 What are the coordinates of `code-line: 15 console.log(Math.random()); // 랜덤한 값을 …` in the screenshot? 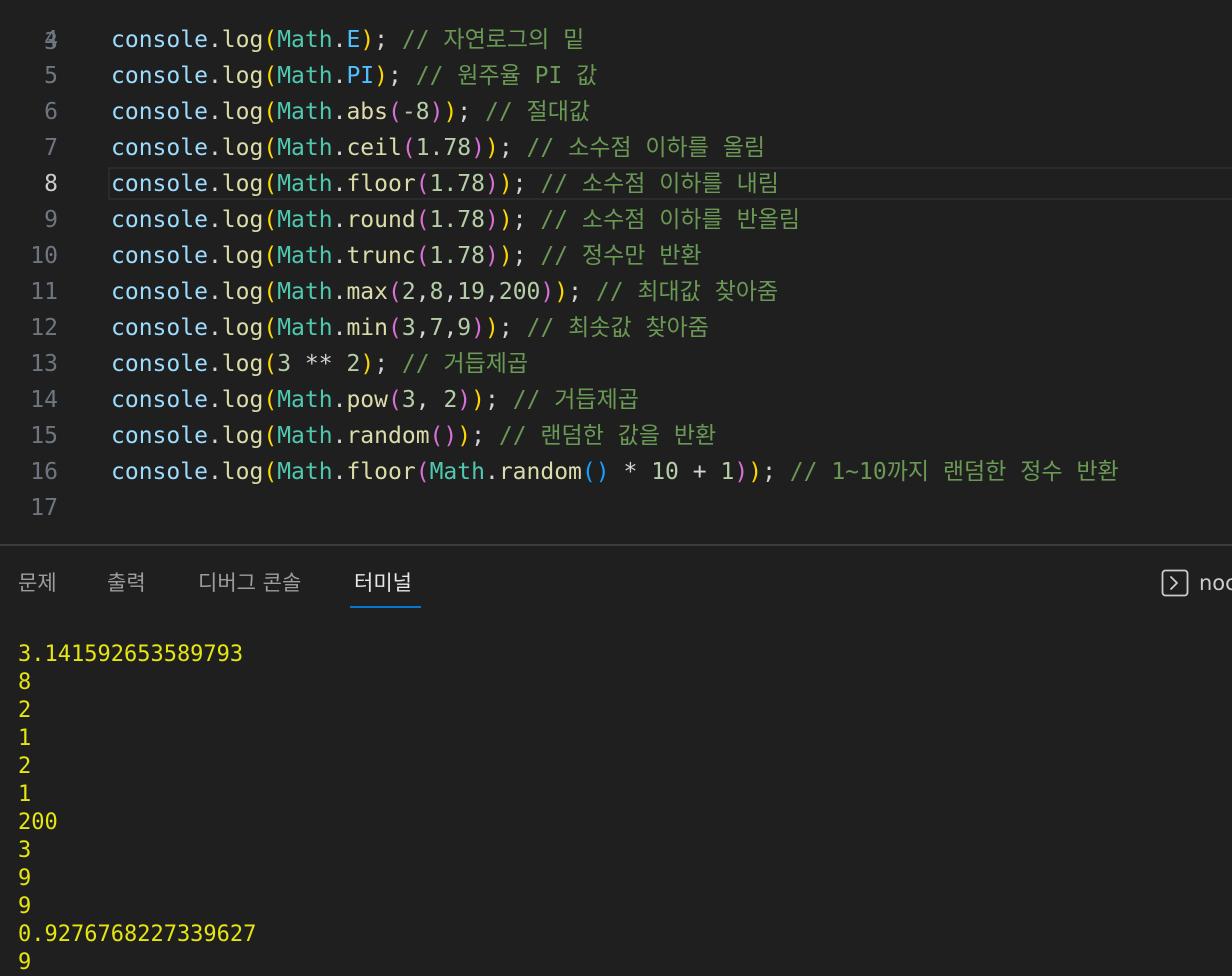 It's located at (616, 436).